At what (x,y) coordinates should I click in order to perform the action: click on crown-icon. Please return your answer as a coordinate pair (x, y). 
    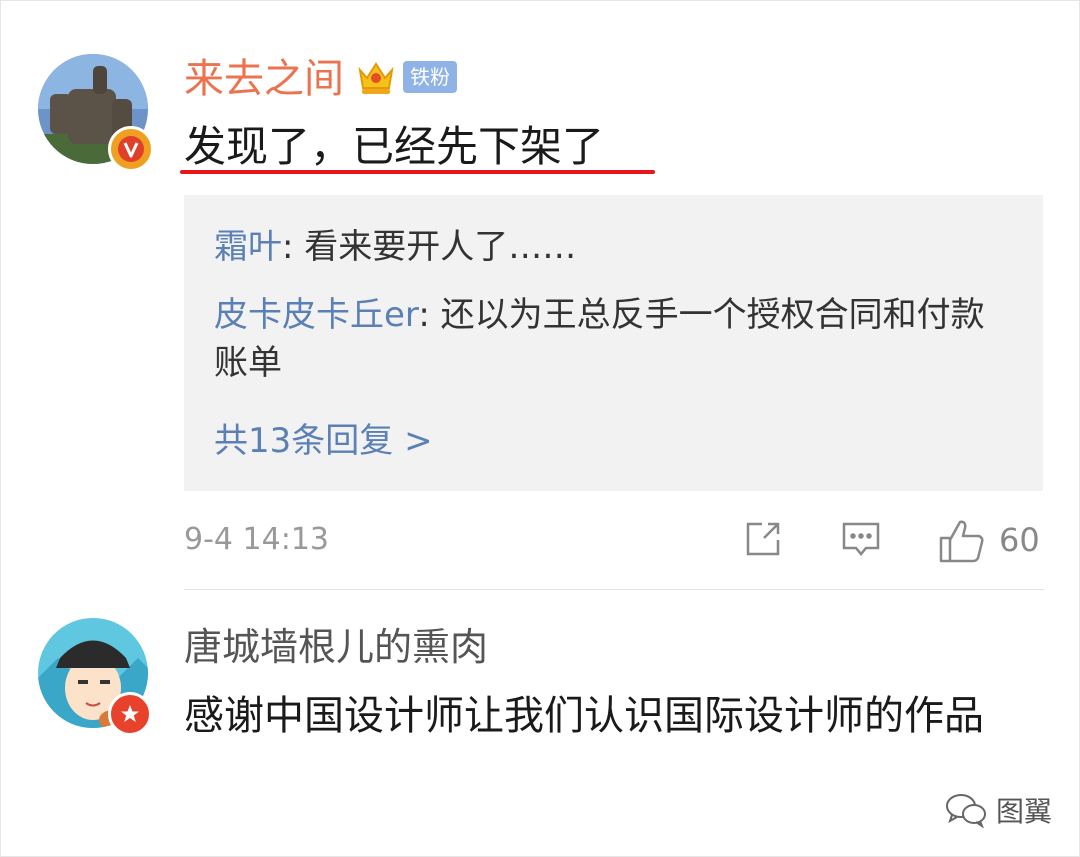
    Looking at the image, I should click on (376, 77).